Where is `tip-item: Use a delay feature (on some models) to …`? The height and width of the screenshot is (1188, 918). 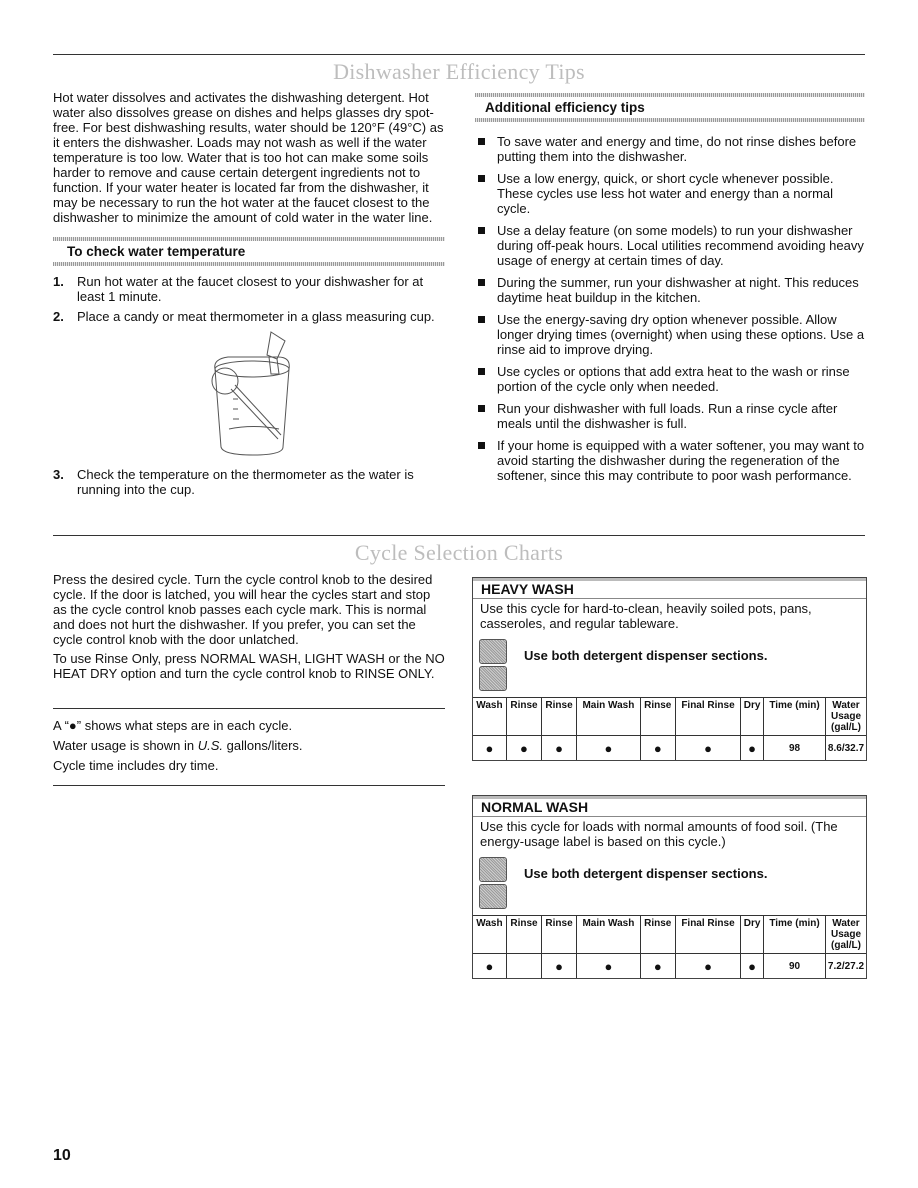
tip-item: Use a delay feature (on some models) to … is located at coordinates (670, 245).